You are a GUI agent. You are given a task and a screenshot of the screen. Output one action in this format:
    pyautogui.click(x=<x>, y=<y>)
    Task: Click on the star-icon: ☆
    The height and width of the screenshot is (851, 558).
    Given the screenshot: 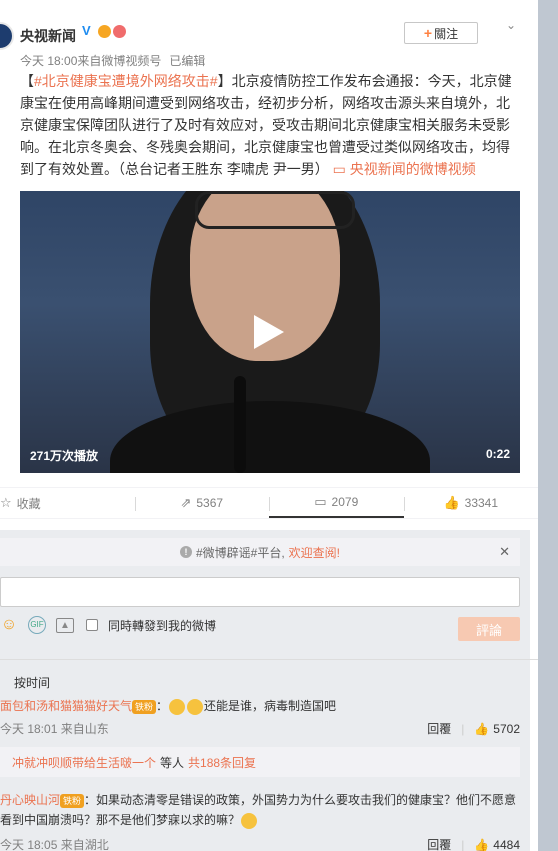 What is the action you would take?
    pyautogui.click(x=6, y=502)
    